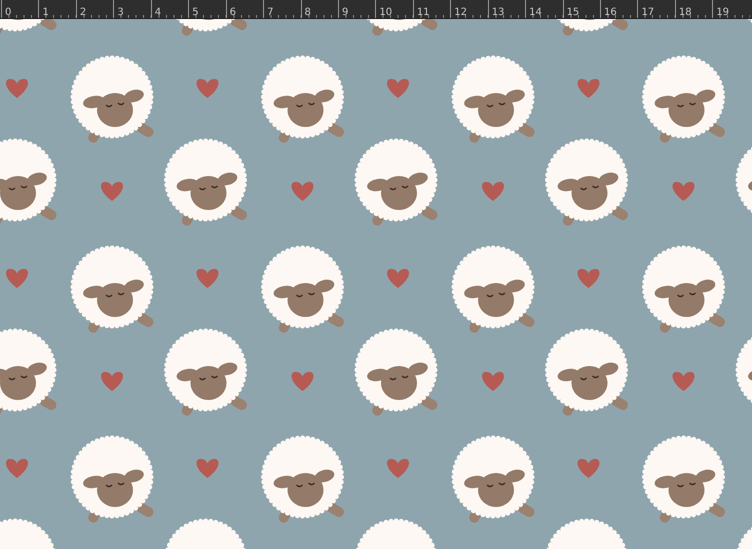 The height and width of the screenshot is (549, 752). Describe the element at coordinates (345, 12) in the screenshot. I see `ruler-label: 9` at that location.